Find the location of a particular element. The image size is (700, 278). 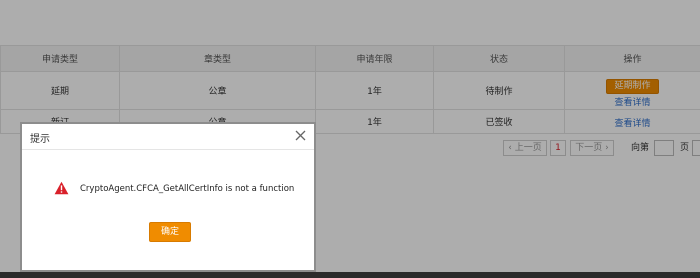

warning-icon is located at coordinates (61, 188).